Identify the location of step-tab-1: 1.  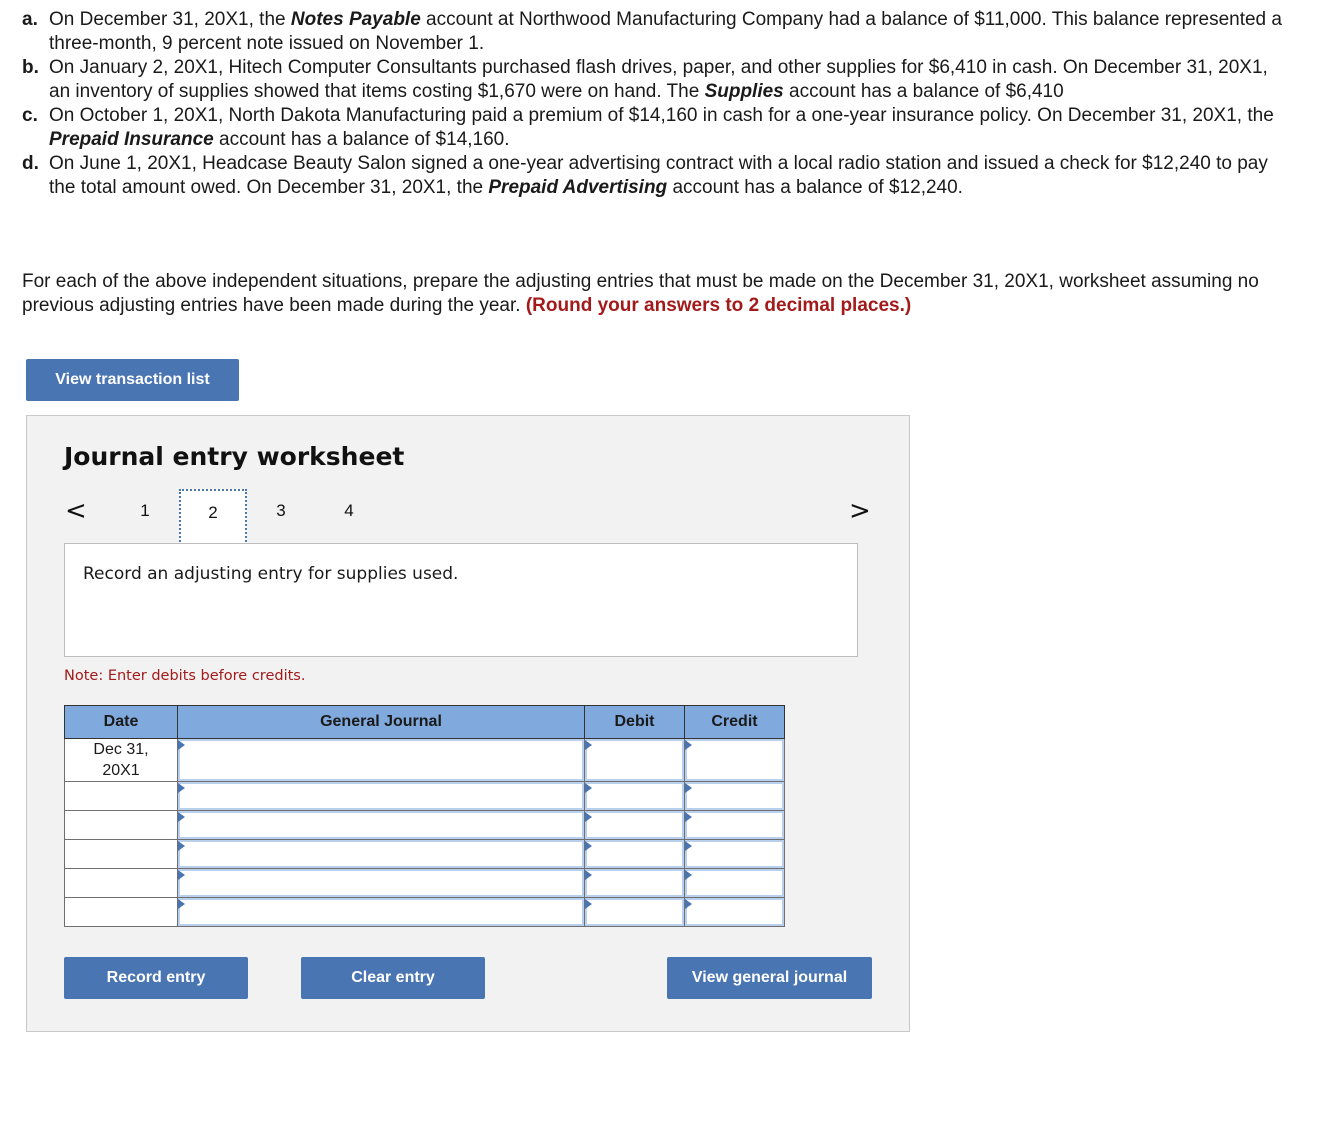
(145, 516).